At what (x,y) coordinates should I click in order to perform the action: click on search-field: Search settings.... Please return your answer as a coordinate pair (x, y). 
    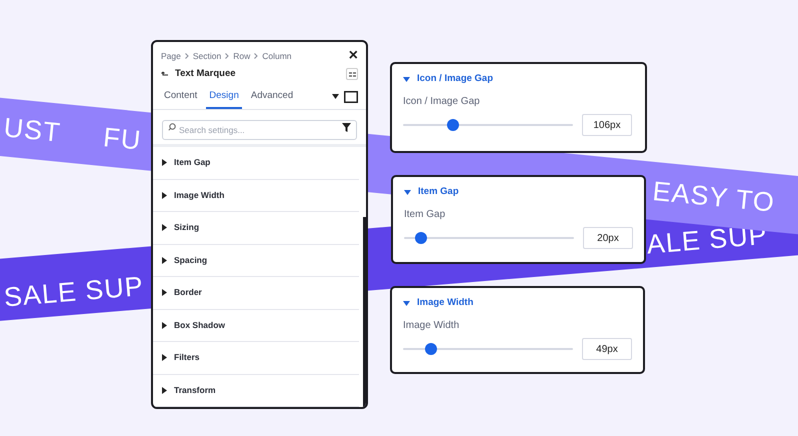
    Looking at the image, I should click on (259, 130).